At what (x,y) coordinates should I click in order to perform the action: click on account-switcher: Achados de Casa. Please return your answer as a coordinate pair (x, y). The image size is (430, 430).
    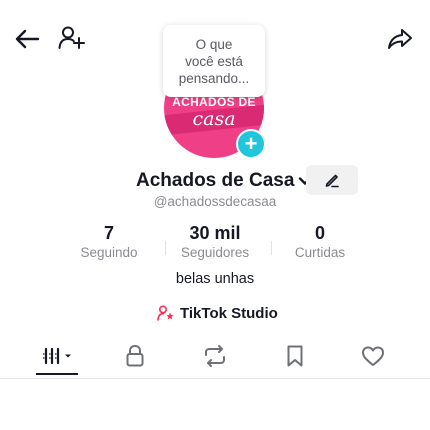
    Looking at the image, I should click on (224, 181).